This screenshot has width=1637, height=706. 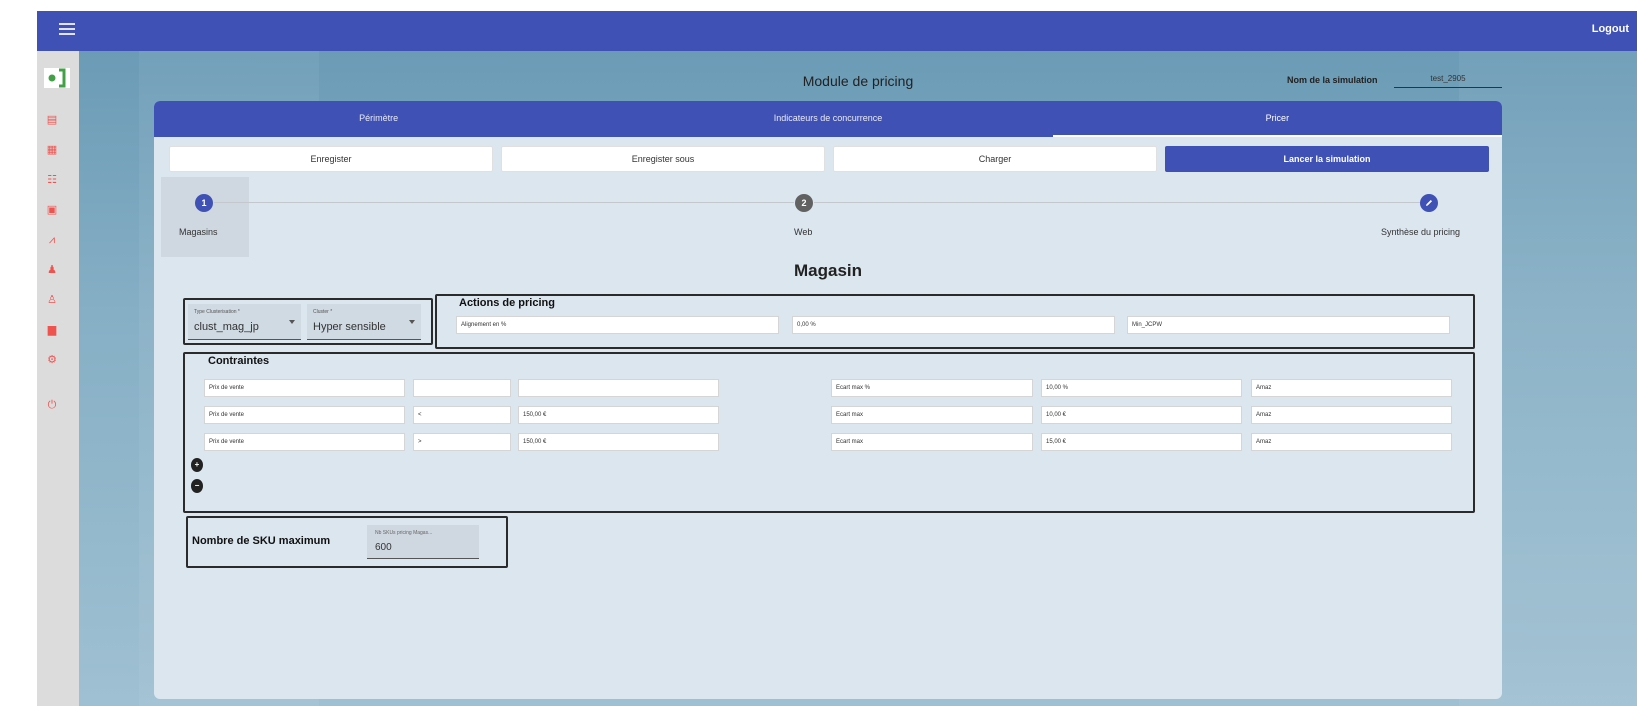 I want to click on dashboard-icon: ▦, so click(x=52, y=150).